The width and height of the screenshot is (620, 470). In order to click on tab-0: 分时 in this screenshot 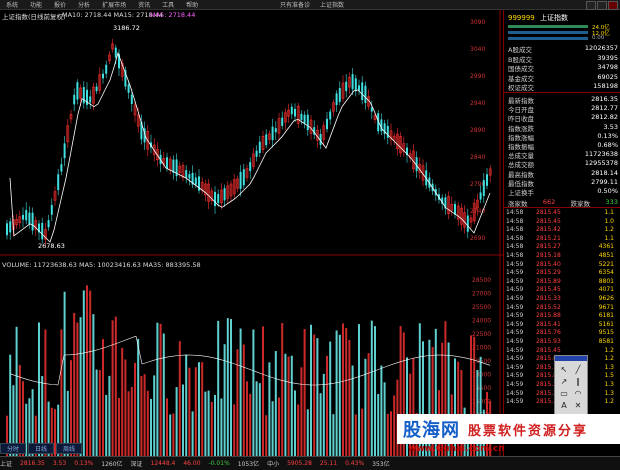, I will do `click(13, 448)`.